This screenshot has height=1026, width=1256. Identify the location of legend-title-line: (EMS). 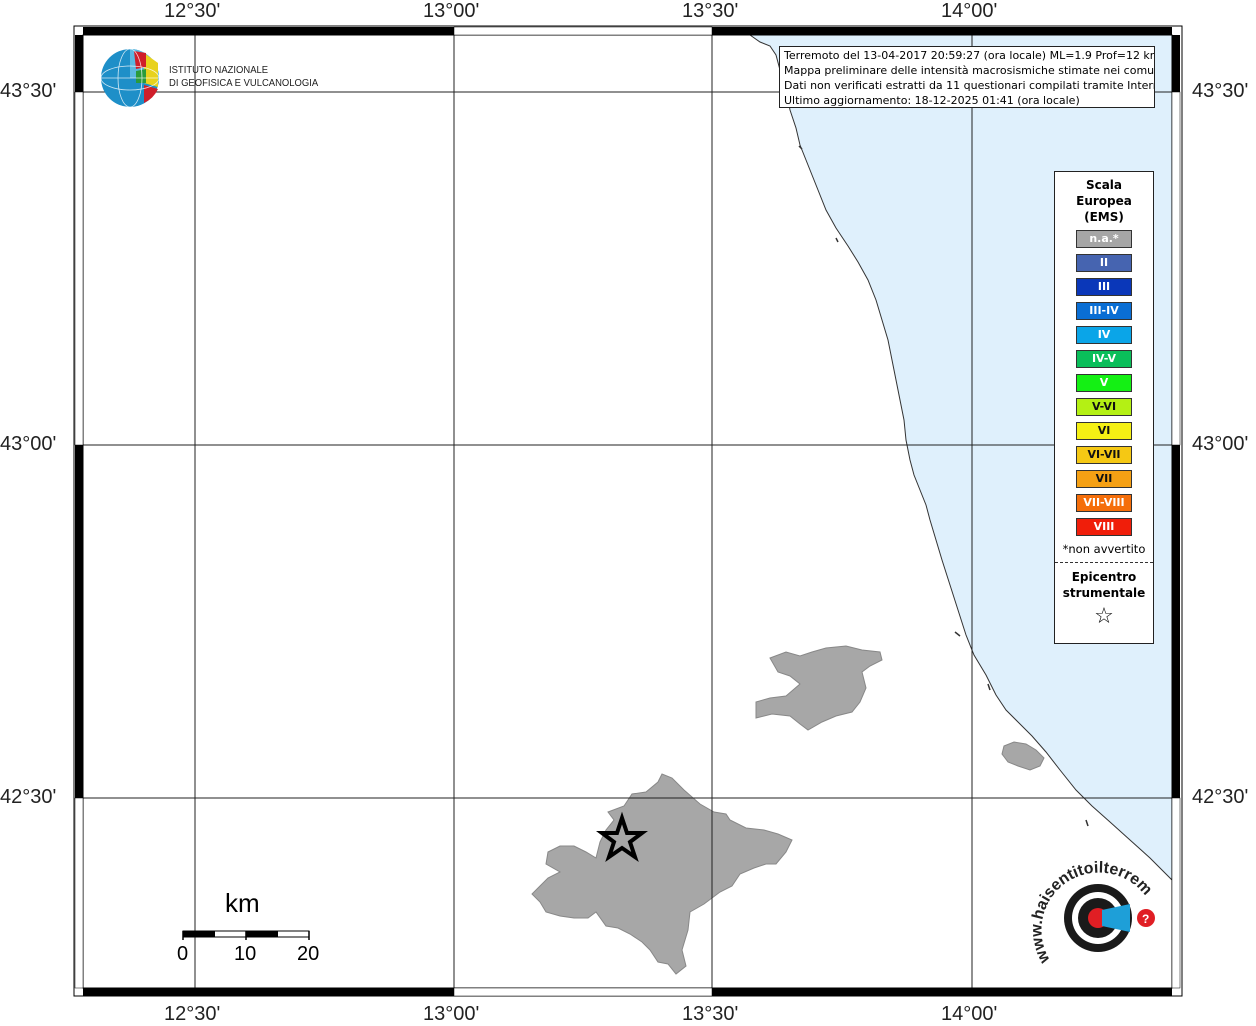
(1104, 217).